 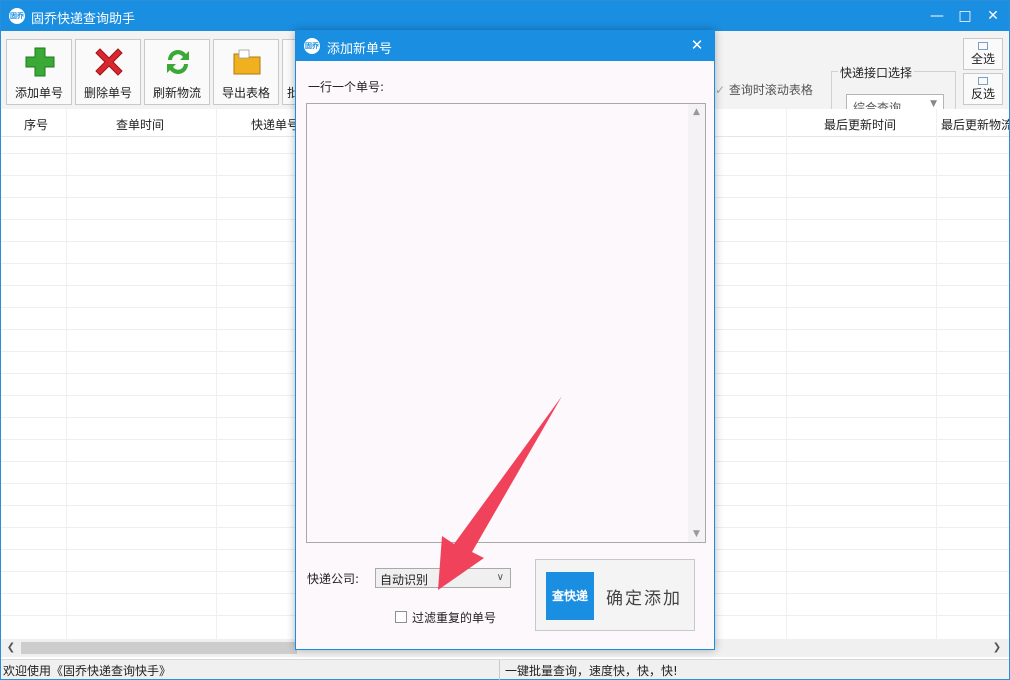 What do you see at coordinates (933, 104) in the screenshot?
I see `chevron-down-icon: ▼` at bounding box center [933, 104].